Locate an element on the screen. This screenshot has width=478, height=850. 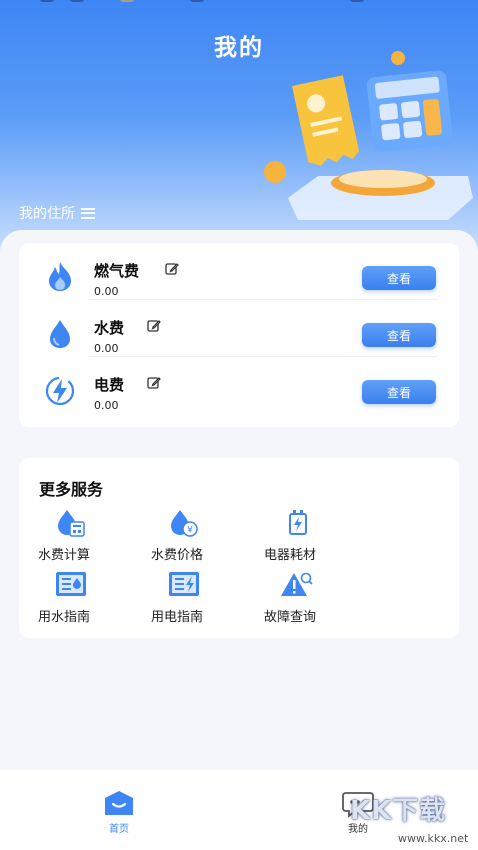
water-price-icon: ¥ is located at coordinates (184, 523).